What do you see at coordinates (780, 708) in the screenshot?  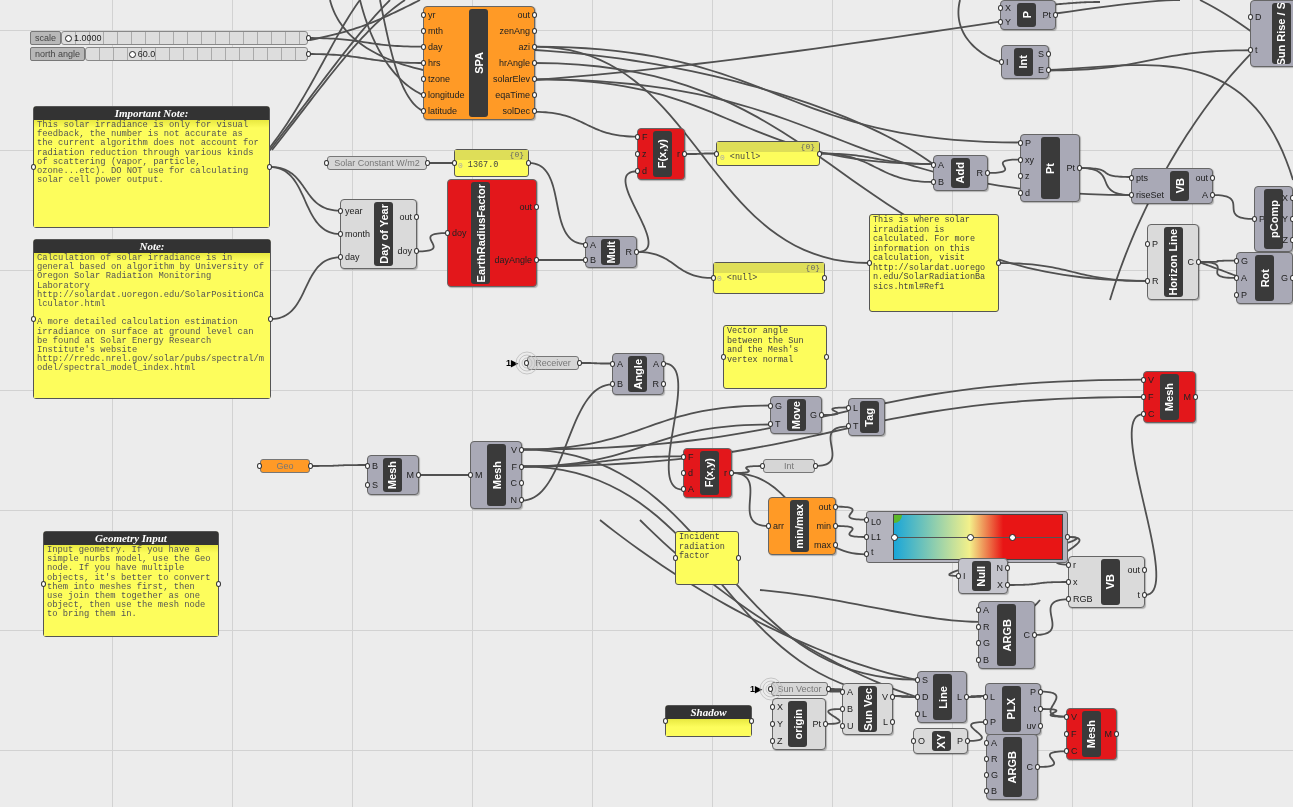 I see `input-label: X` at bounding box center [780, 708].